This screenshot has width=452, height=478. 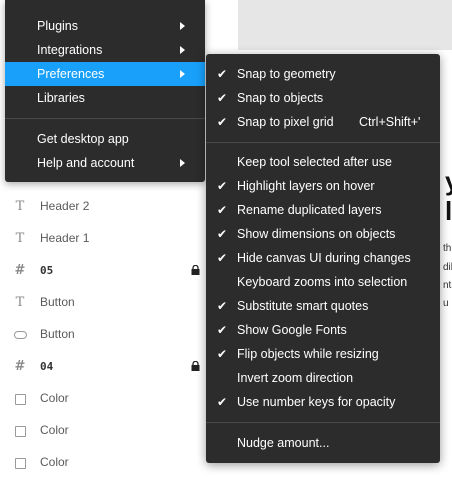 I want to click on pref-highlight-layers-on-hover: ✔ Highlight layers on hover, so click(x=323, y=186).